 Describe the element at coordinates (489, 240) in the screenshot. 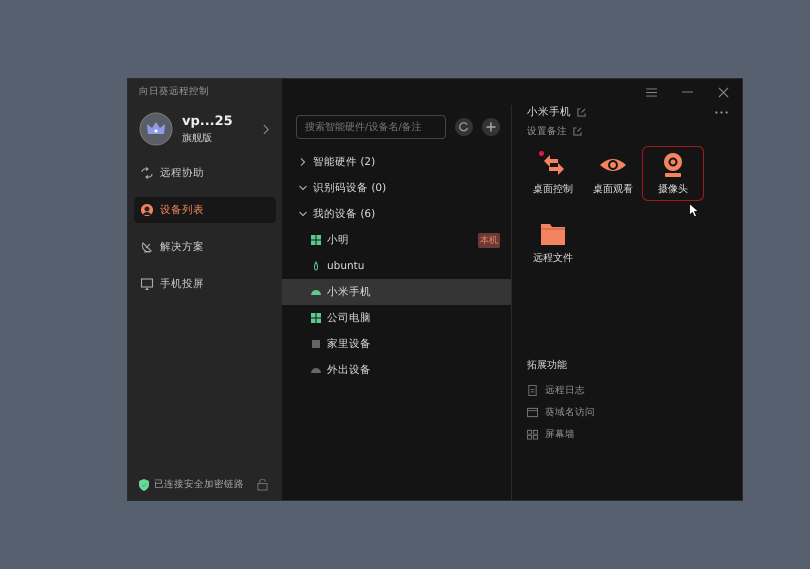

I see `local-device-tag: 本机` at that location.